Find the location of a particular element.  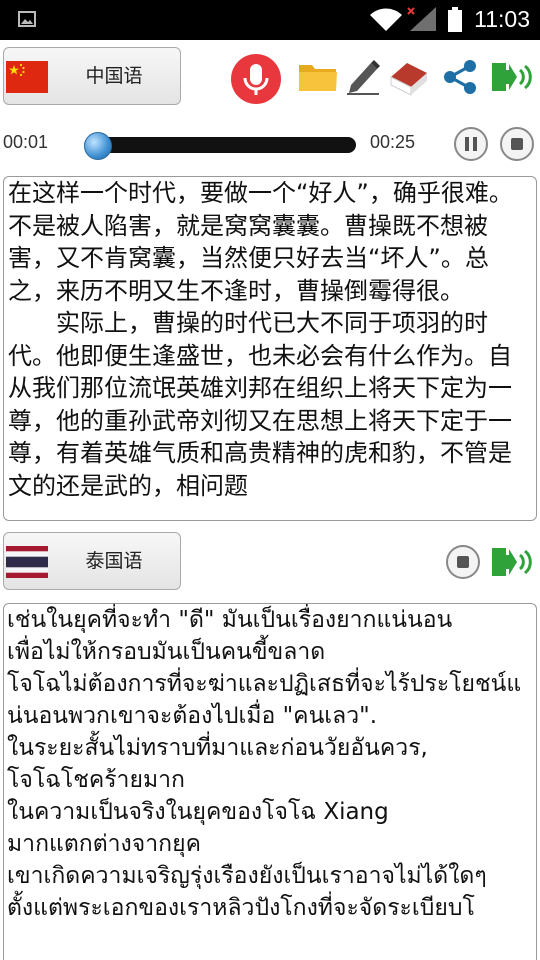

target-language-button: 泰国语 is located at coordinates (92, 561).